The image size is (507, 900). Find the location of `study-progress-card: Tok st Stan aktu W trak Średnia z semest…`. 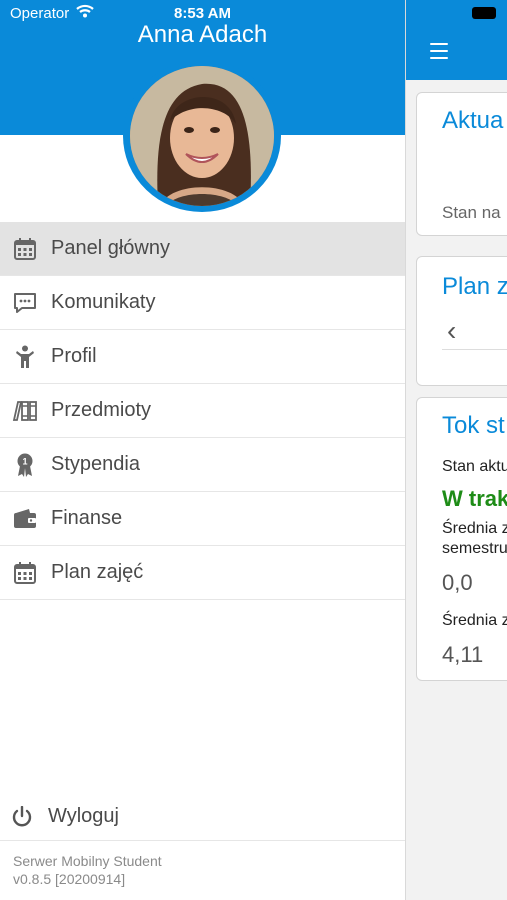

study-progress-card: Tok st Stan aktu W trak Średnia z semest… is located at coordinates (461, 539).